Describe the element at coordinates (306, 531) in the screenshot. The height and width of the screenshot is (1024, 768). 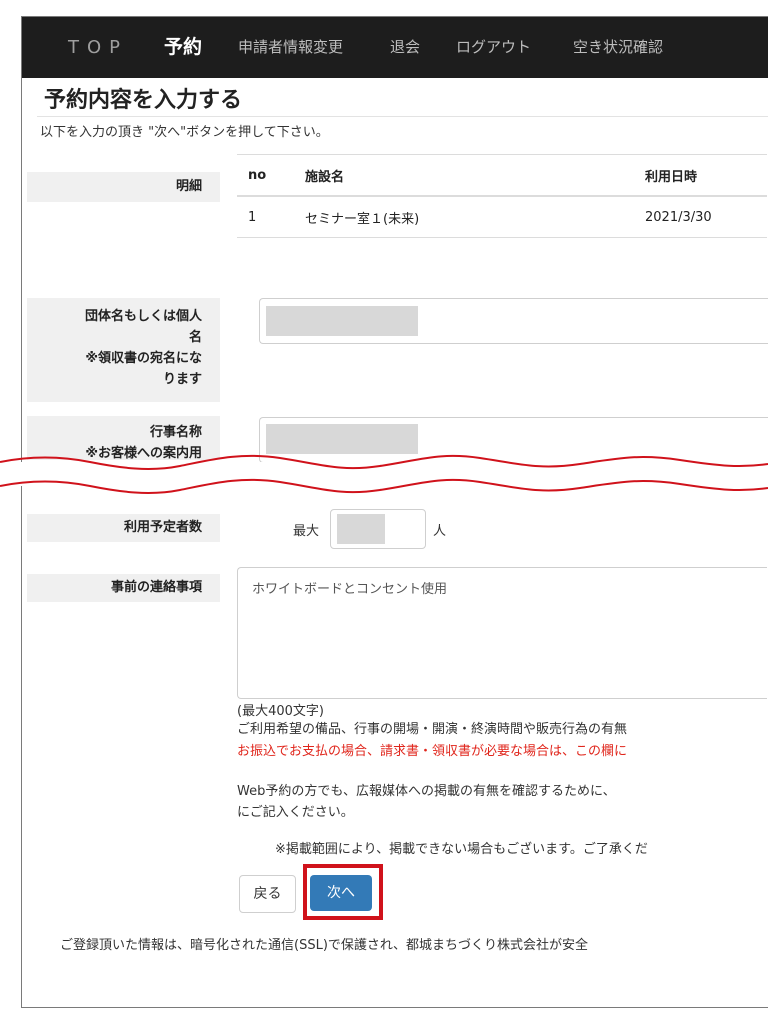
I see `attendees-prefix: 最大` at that location.